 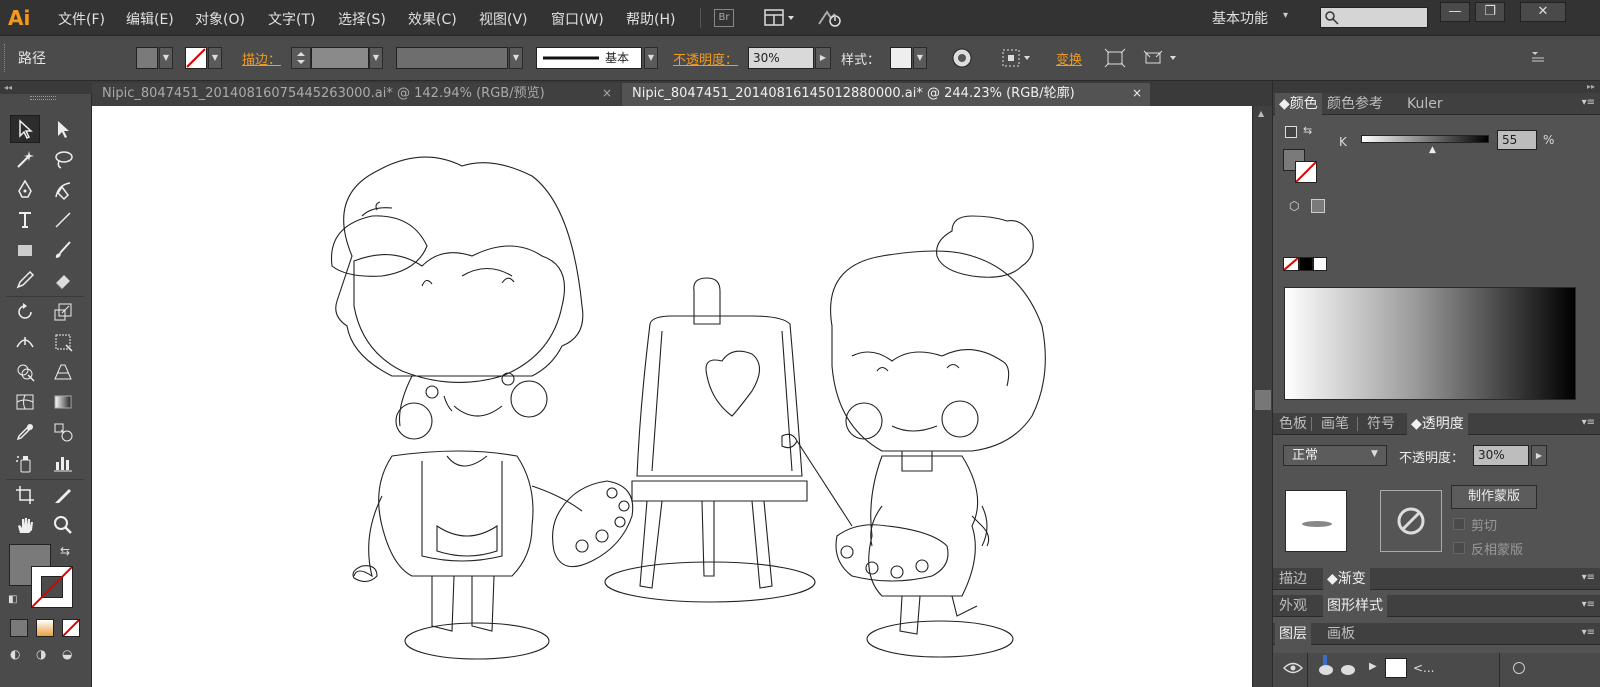 I want to click on stroke-swatch, so click(x=196, y=58).